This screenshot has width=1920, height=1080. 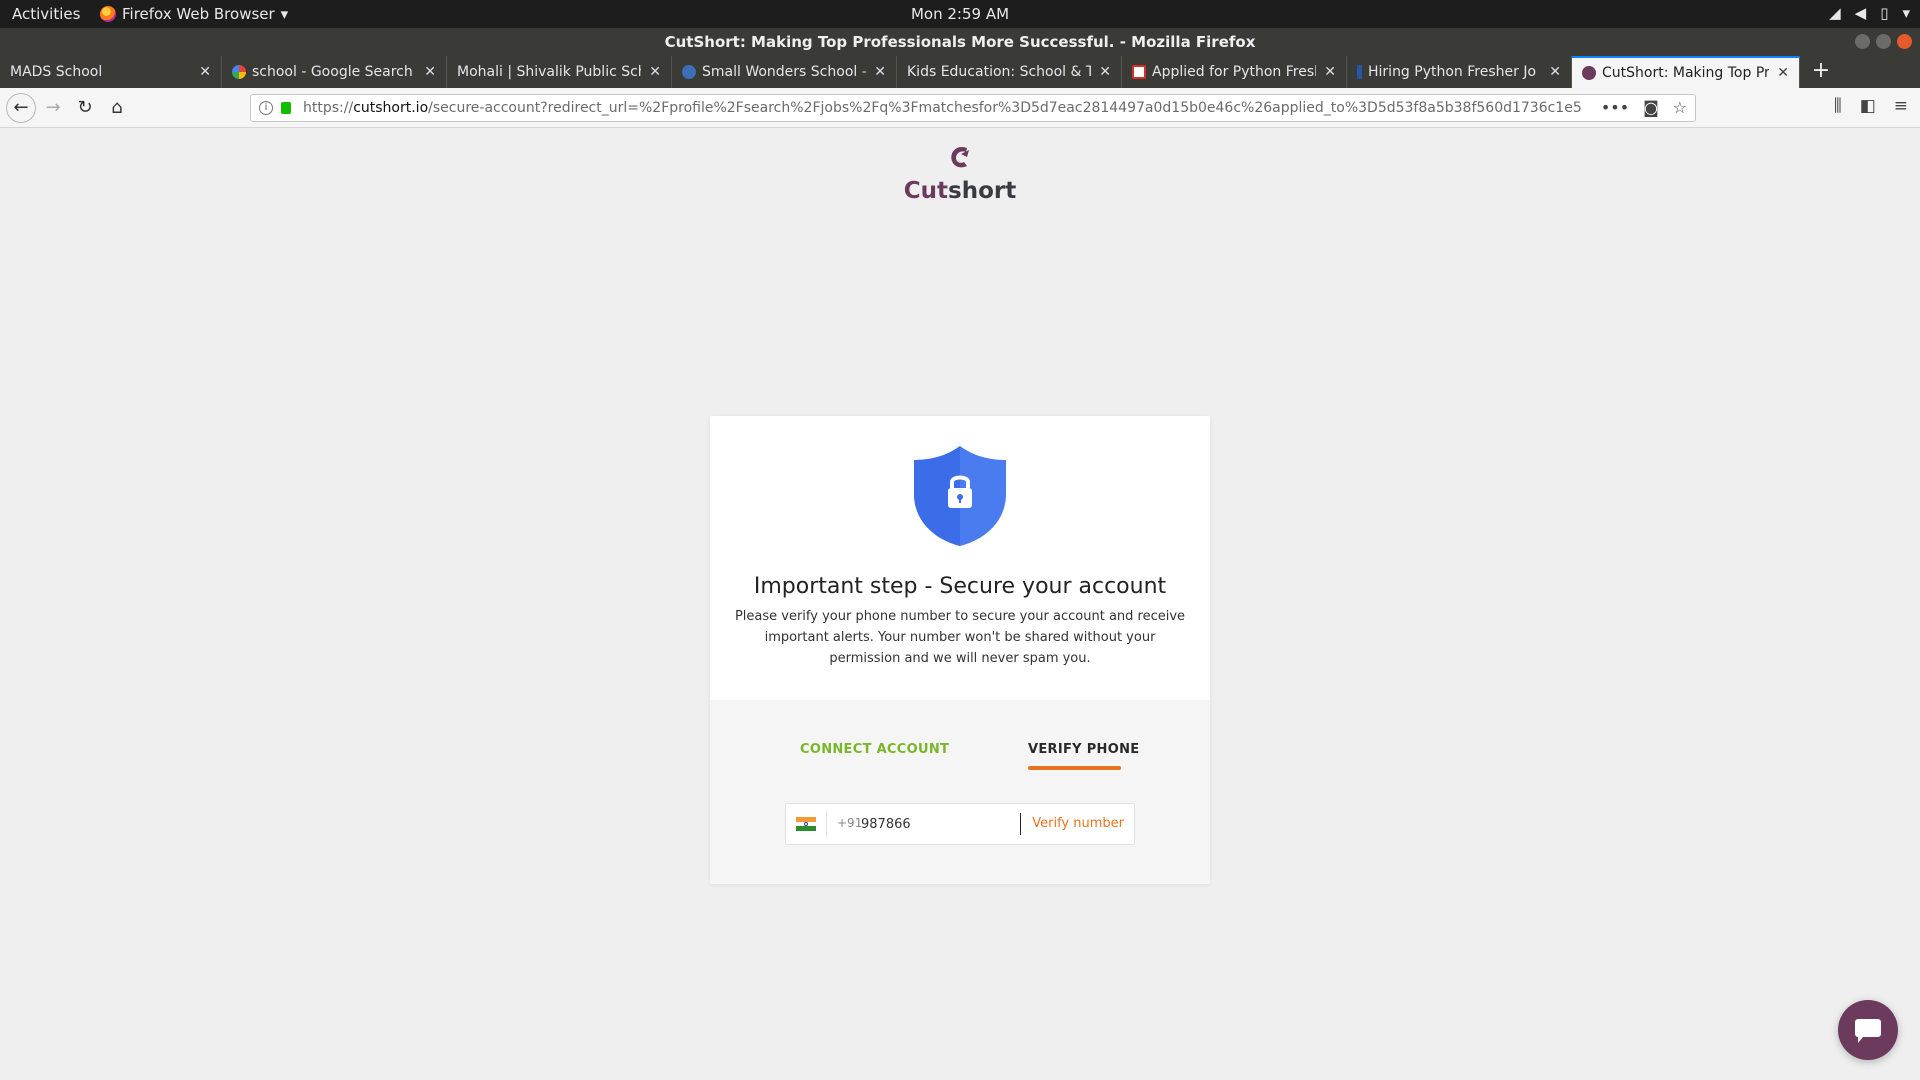 What do you see at coordinates (1139, 72) in the screenshot?
I see `gmail-icon` at bounding box center [1139, 72].